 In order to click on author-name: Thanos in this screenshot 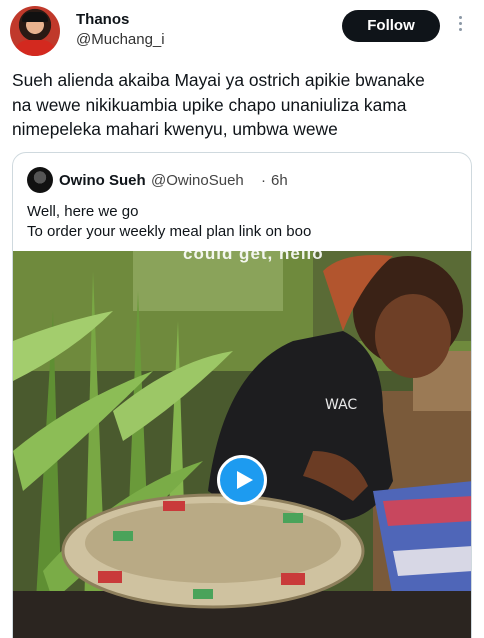, I will do `click(102, 19)`.